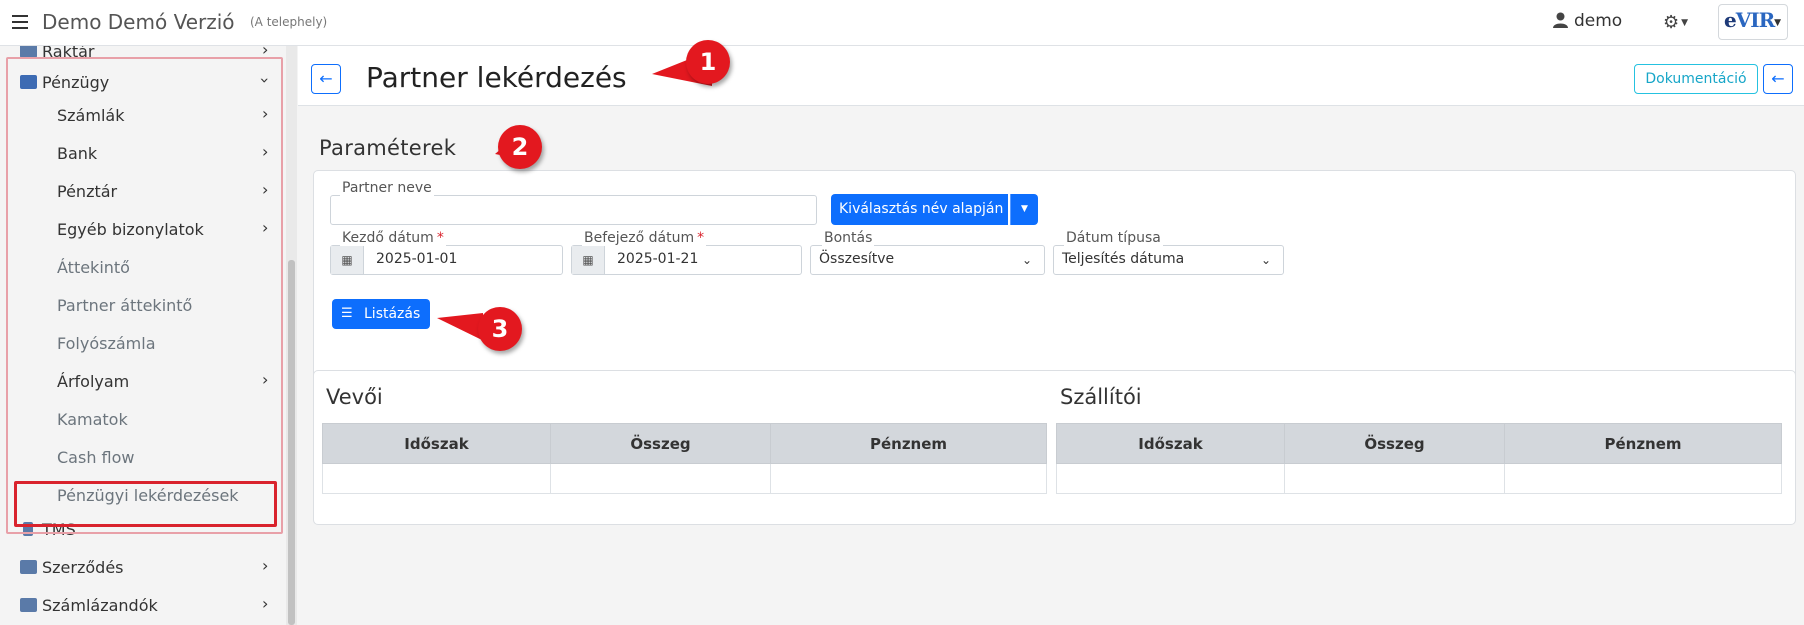  What do you see at coordinates (574, 195) in the screenshot?
I see `annotation-arrows` at bounding box center [574, 195].